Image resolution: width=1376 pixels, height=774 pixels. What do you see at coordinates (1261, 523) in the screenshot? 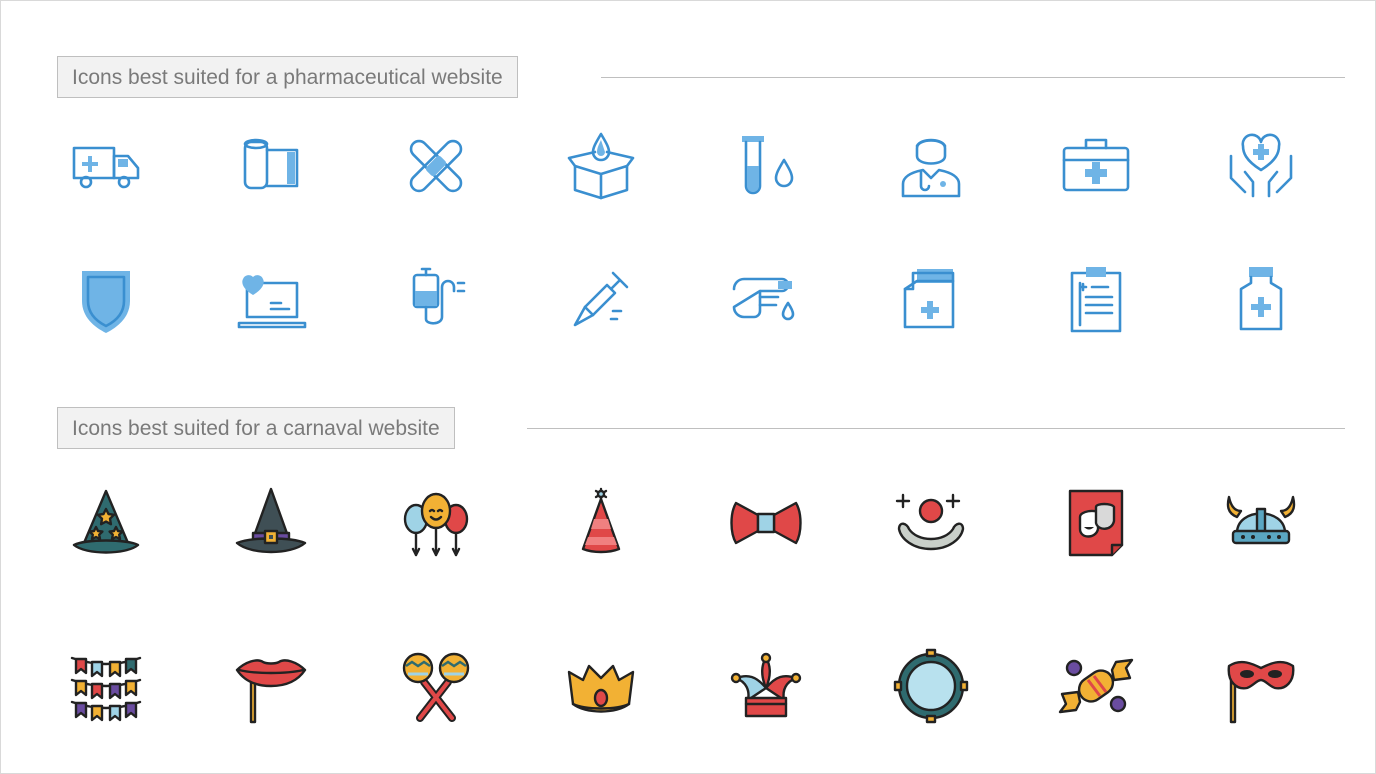
I see `viking-helmet-icon` at bounding box center [1261, 523].